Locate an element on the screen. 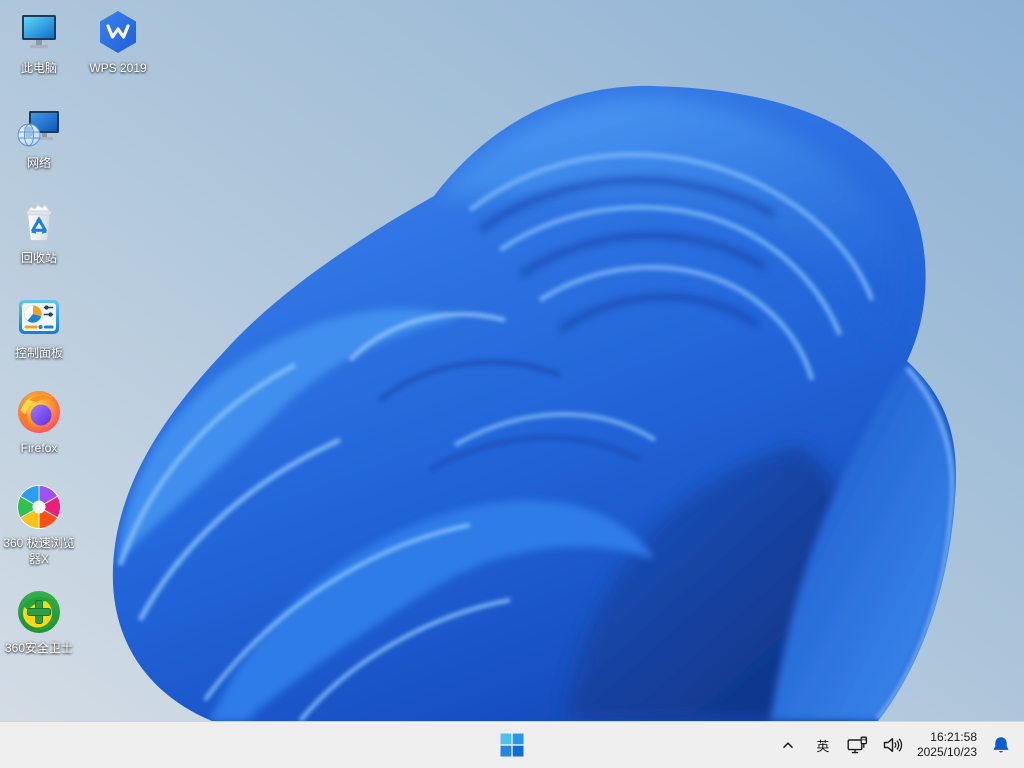 The height and width of the screenshot is (768, 1024). desktop-icon-recycle-bin: 回收站 is located at coordinates (39, 232).